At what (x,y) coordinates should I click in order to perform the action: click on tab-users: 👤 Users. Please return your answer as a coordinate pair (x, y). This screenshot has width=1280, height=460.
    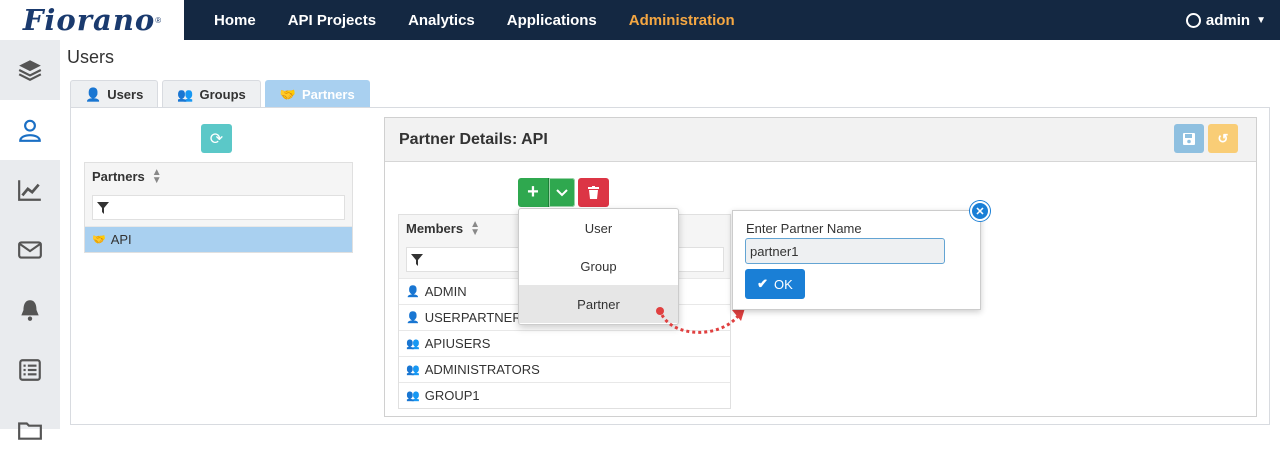
    Looking at the image, I should click on (114, 94).